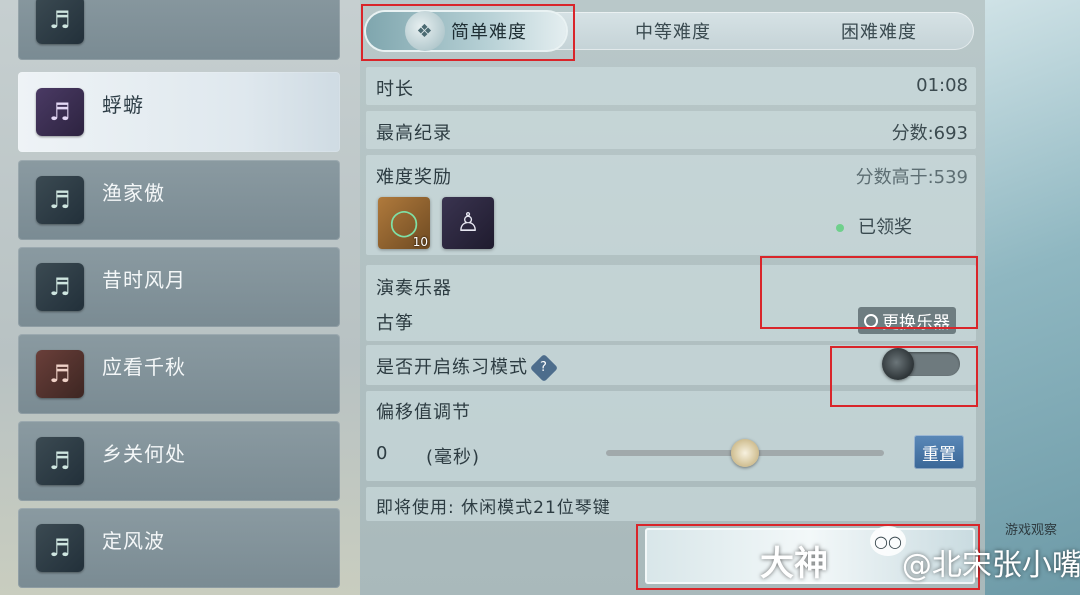 The width and height of the screenshot is (1080, 595). Describe the element at coordinates (671, 205) in the screenshot. I see `reward-row: 难度奖励 分数高于:539 ◯ 10 ♙ 已领奖` at that location.